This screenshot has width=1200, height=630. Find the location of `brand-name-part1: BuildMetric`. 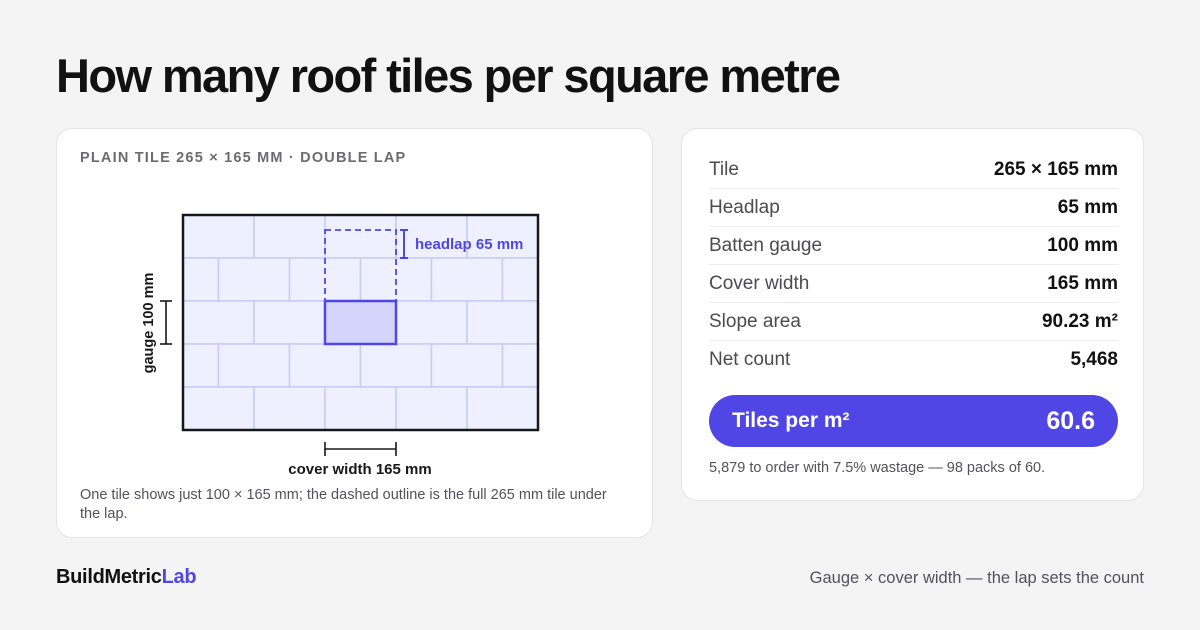

brand-name-part1: BuildMetric is located at coordinates (109, 577).